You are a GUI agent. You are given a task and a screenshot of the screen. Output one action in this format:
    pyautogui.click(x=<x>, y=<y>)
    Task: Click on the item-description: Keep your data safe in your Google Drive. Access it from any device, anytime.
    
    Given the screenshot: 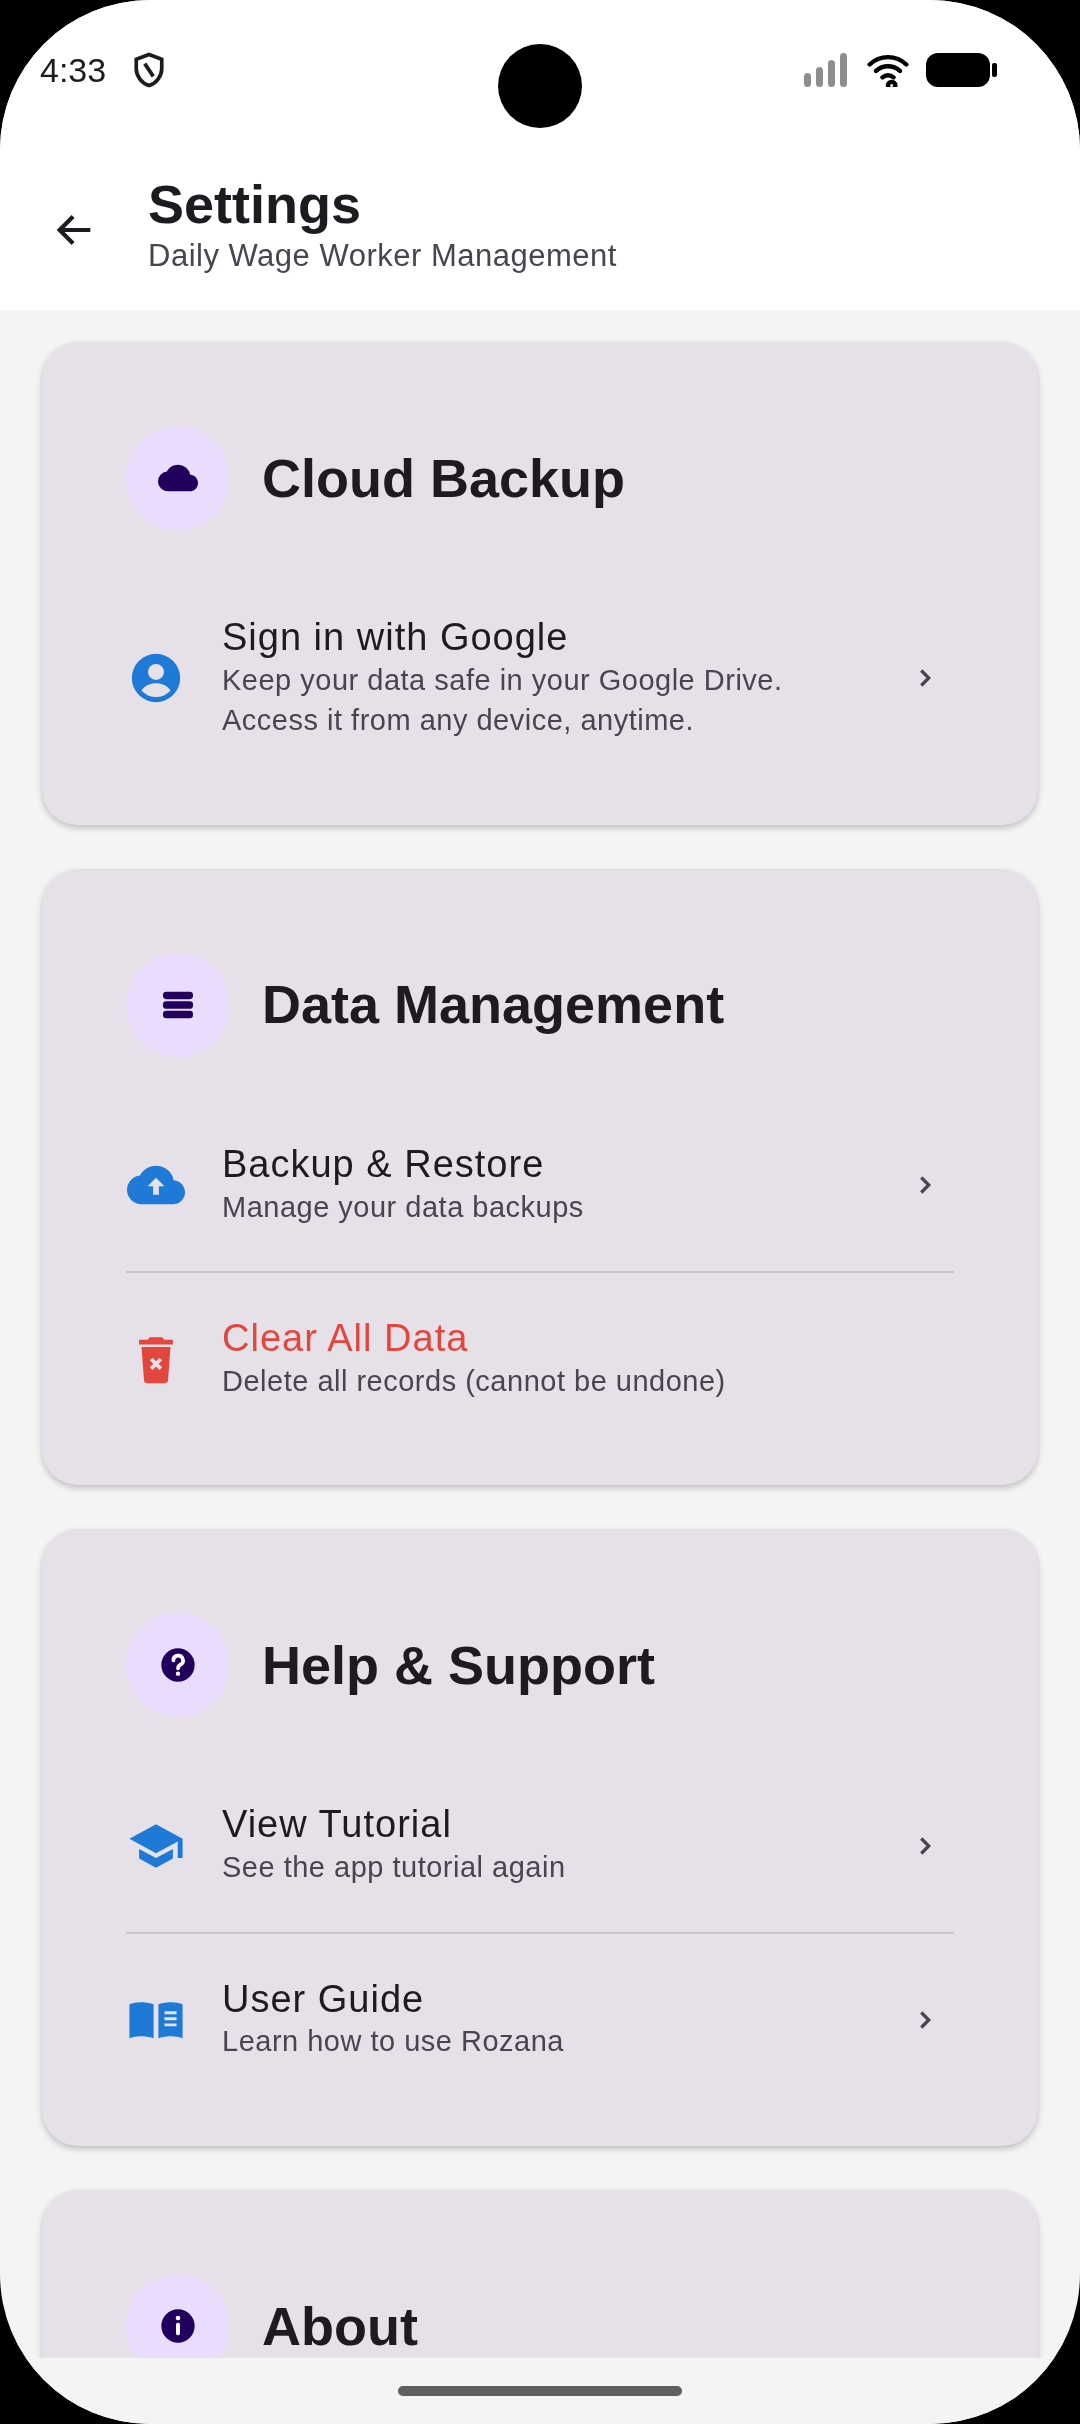 What is the action you would take?
    pyautogui.click(x=503, y=700)
    